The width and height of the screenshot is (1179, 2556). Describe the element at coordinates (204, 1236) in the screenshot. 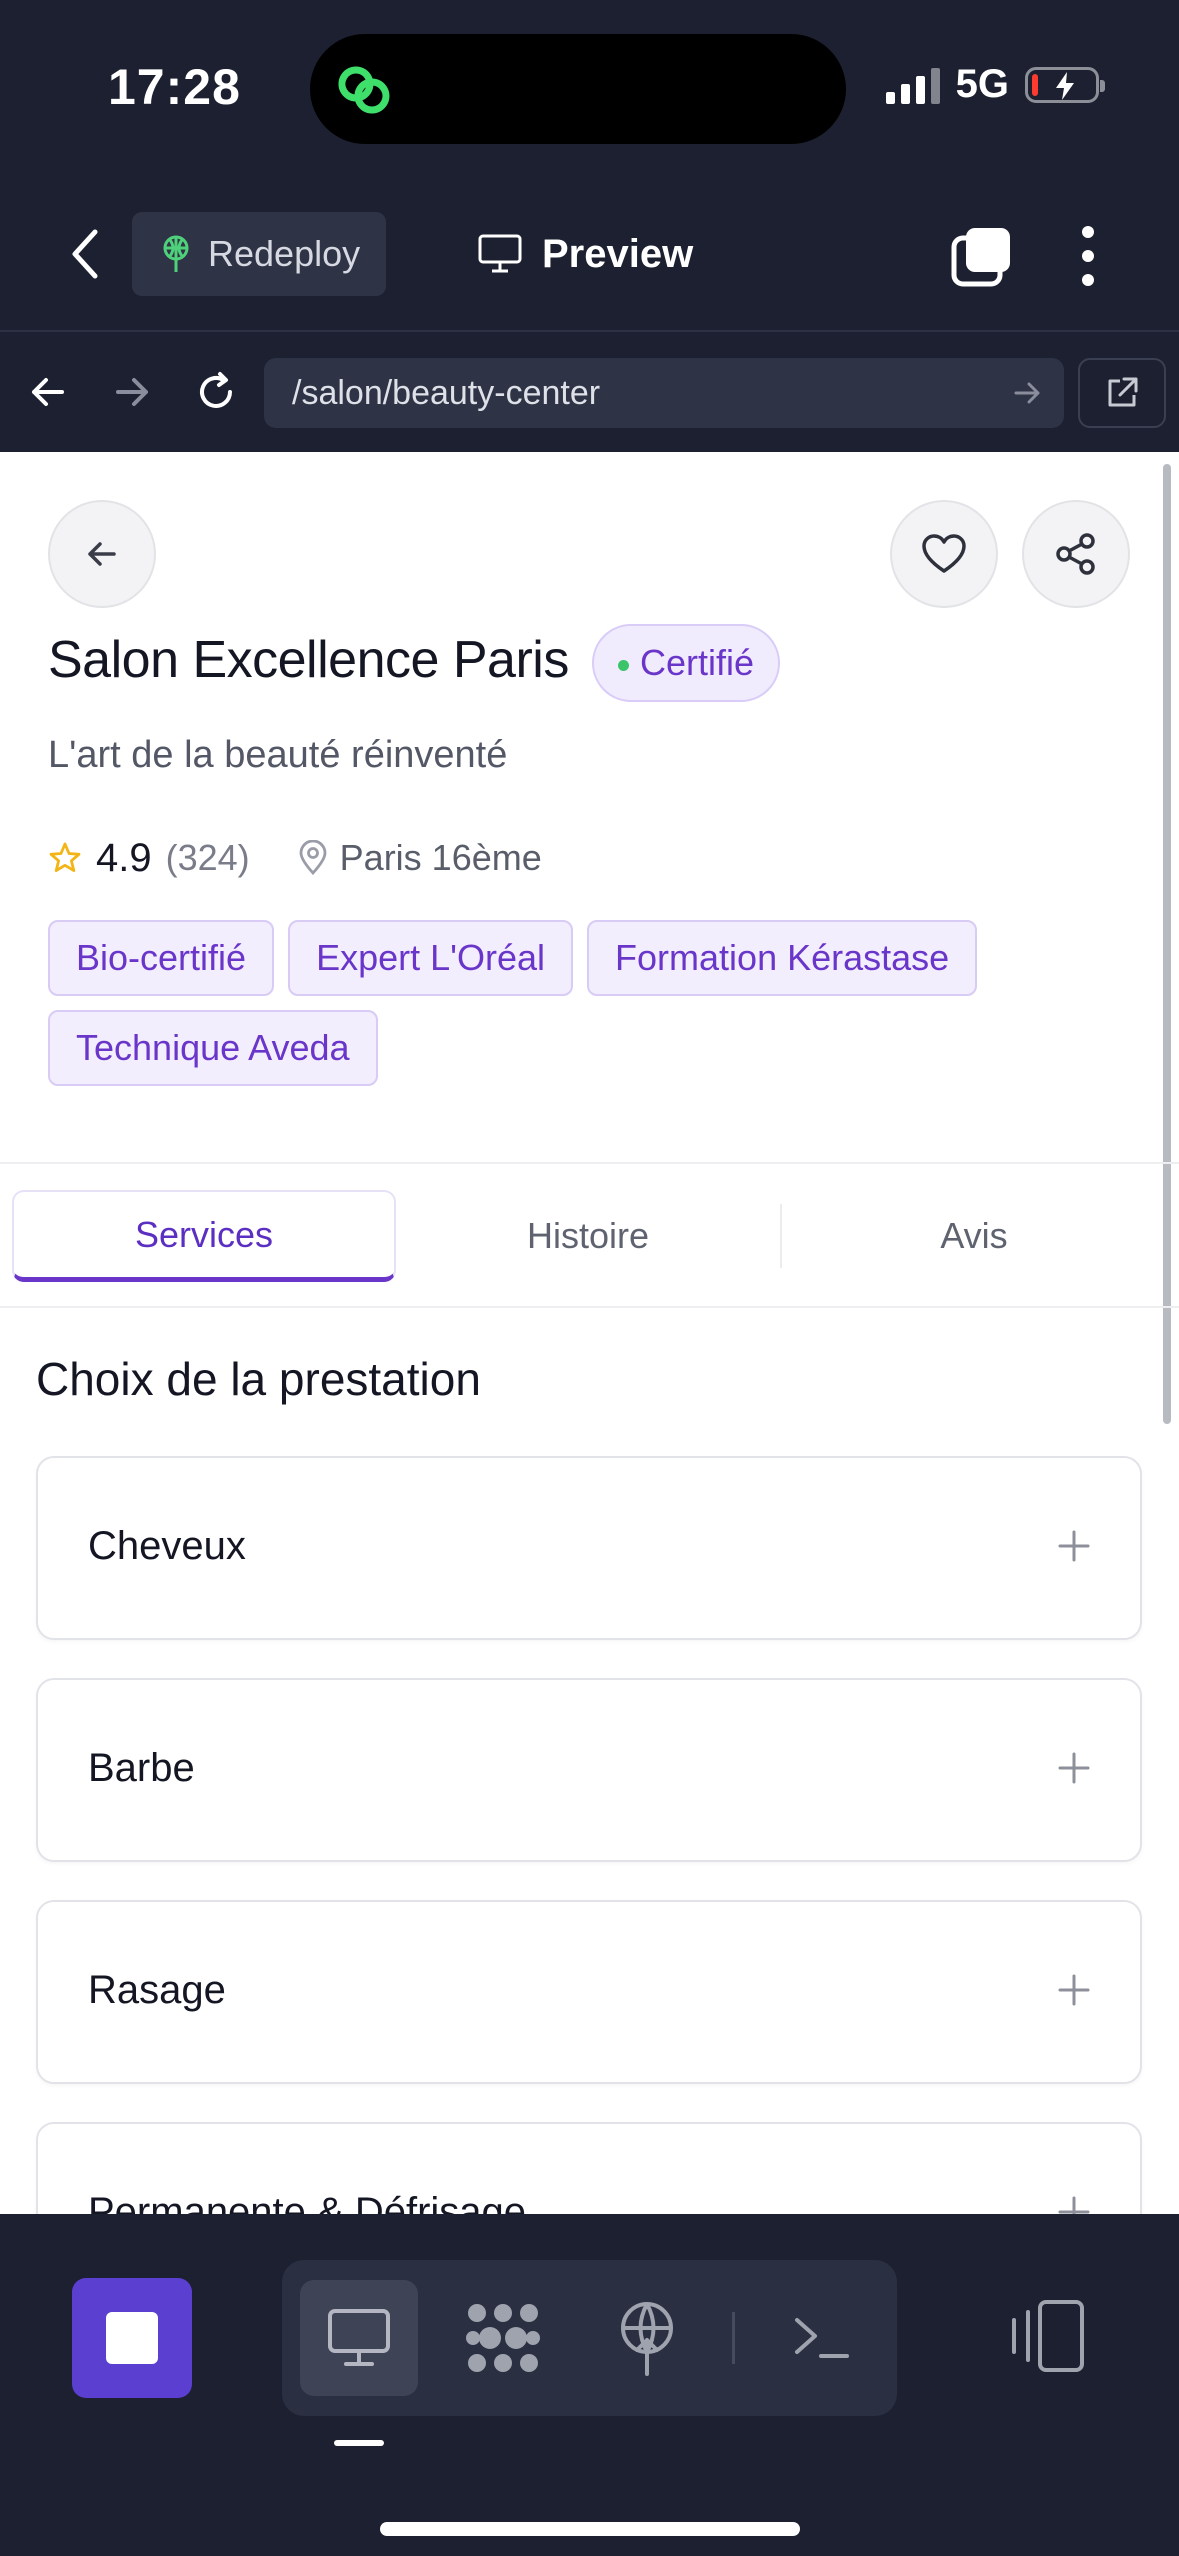

I see `tab-services: Services` at that location.